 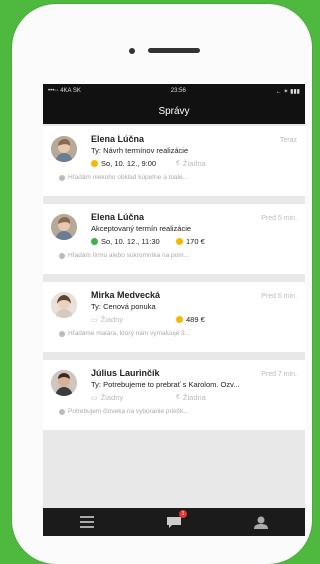 I want to click on message-time: Pred 7 min., so click(x=279, y=374).